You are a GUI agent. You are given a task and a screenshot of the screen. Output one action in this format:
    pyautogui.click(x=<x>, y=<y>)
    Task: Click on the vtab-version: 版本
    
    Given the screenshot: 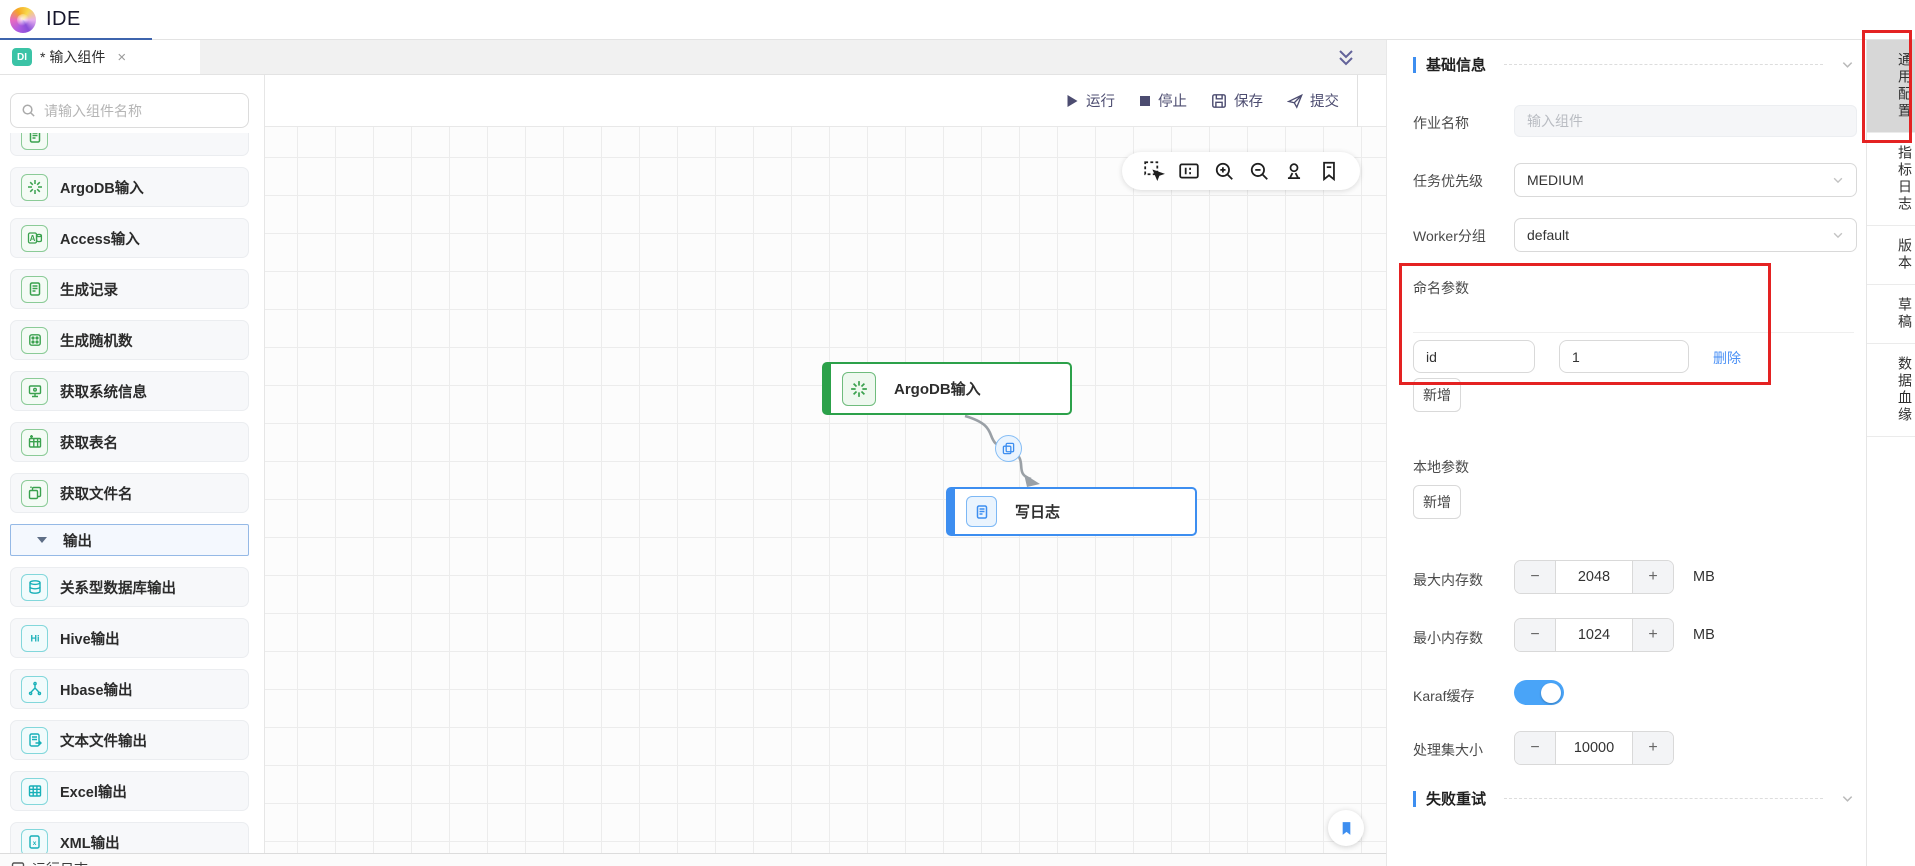 What is the action you would take?
    pyautogui.click(x=1891, y=255)
    